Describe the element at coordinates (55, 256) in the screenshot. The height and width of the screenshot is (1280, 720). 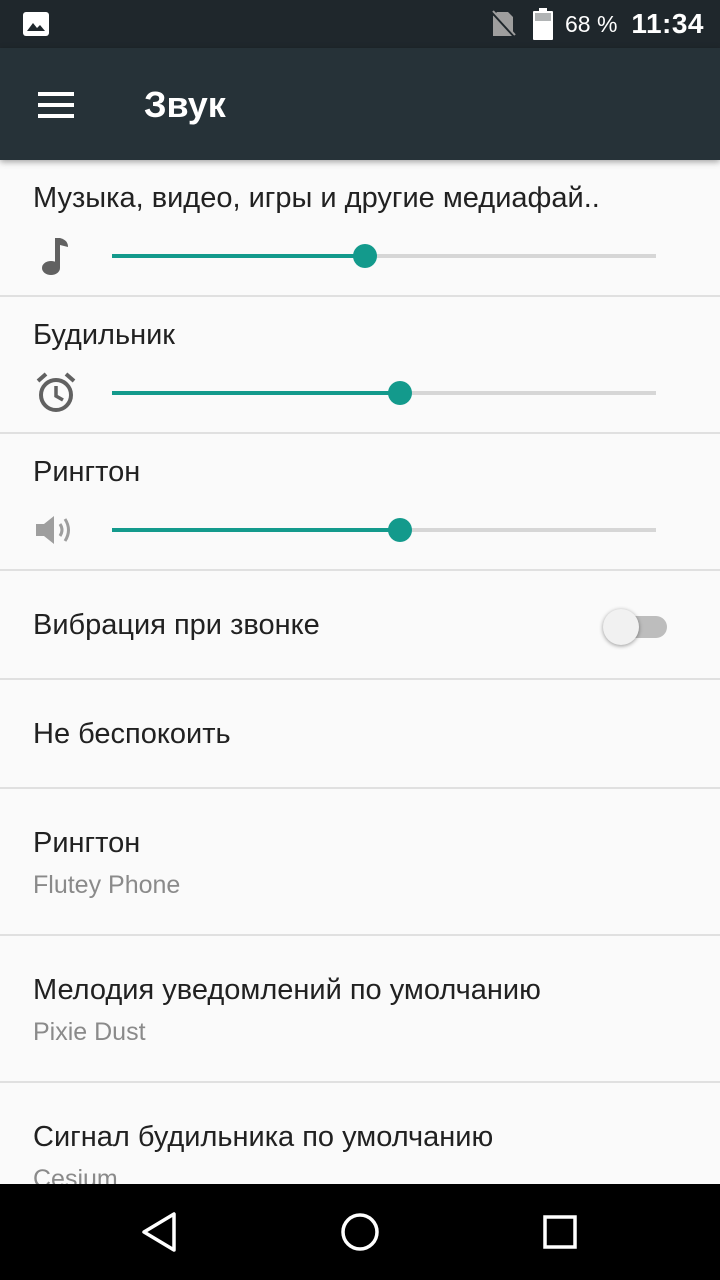
I see `music-note-icon` at that location.